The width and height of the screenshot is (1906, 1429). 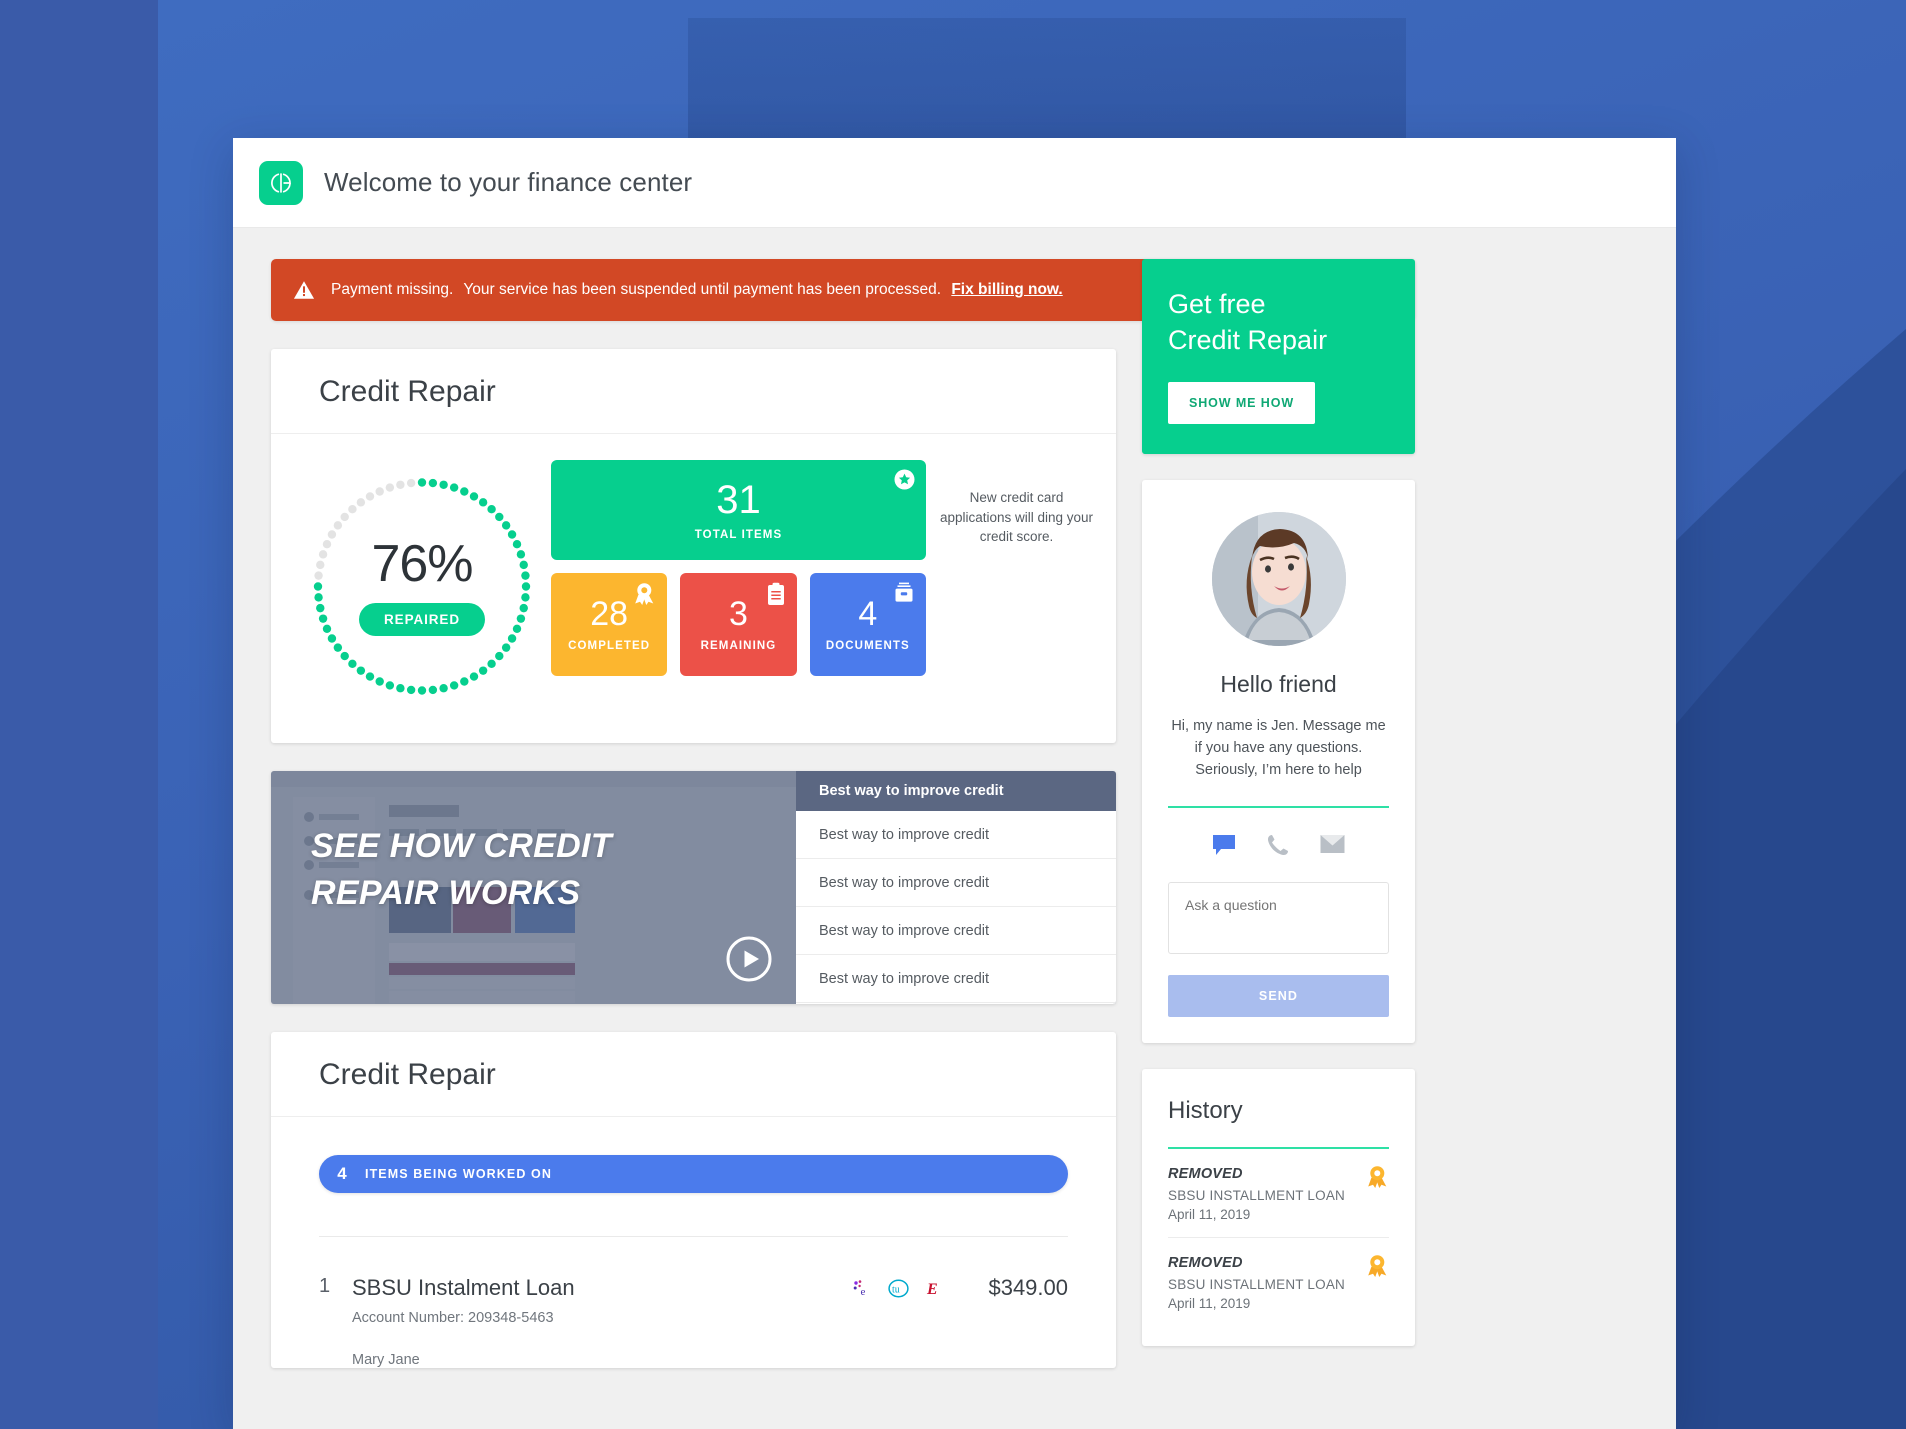 I want to click on row-account-number: Account Number: 209348-5463, so click(x=453, y=1318).